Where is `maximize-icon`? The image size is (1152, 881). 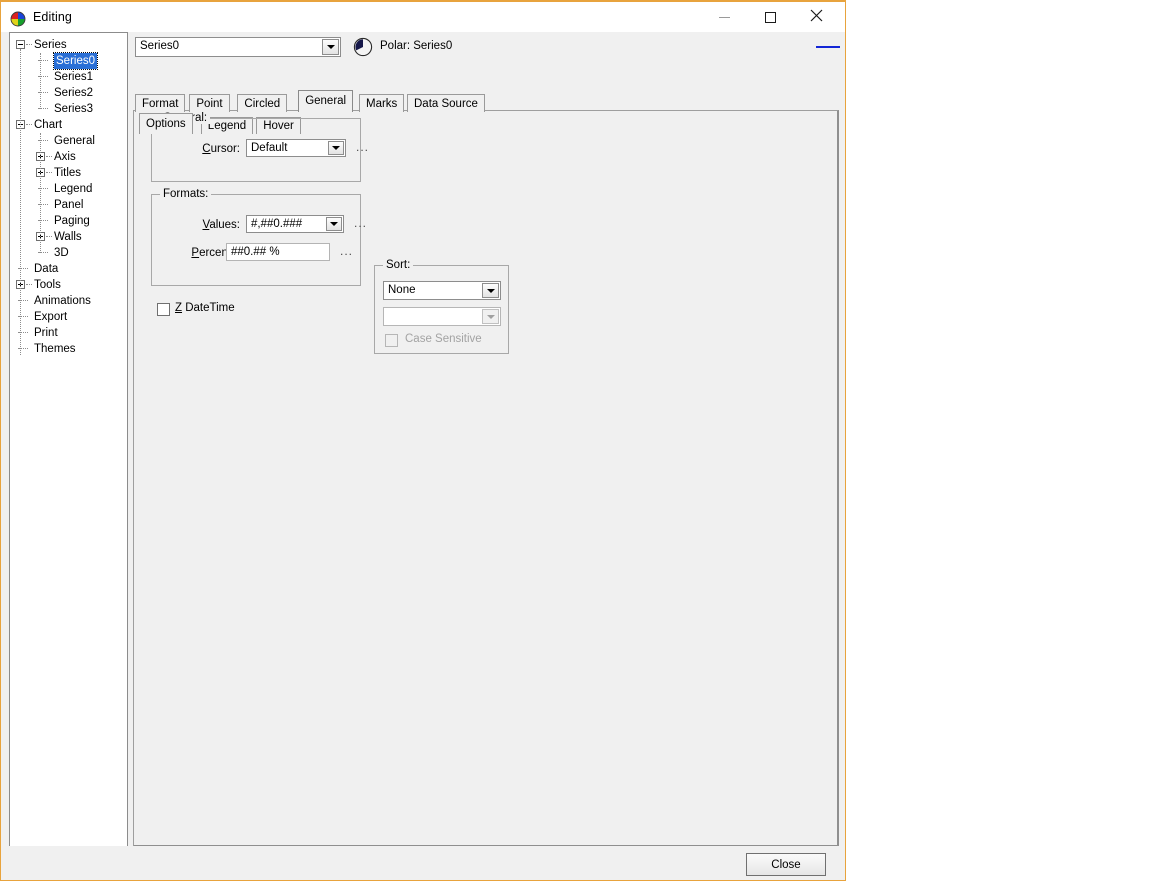
maximize-icon is located at coordinates (770, 17).